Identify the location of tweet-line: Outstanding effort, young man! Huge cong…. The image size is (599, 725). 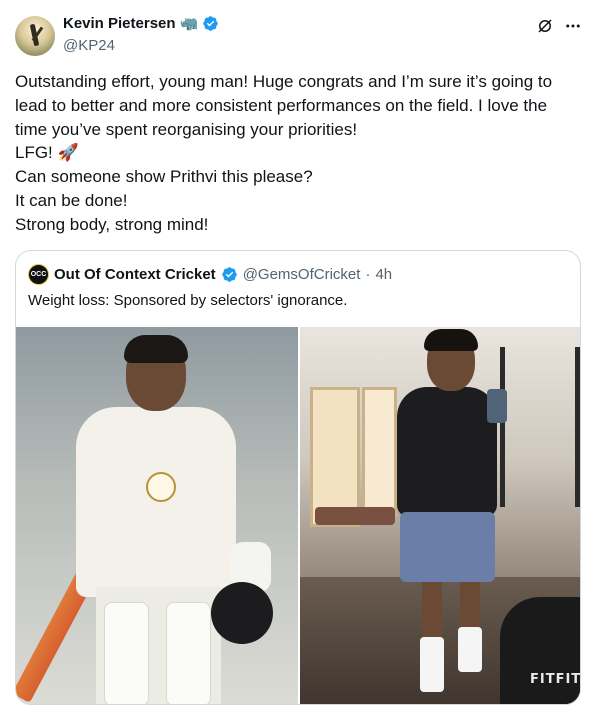
(284, 81).